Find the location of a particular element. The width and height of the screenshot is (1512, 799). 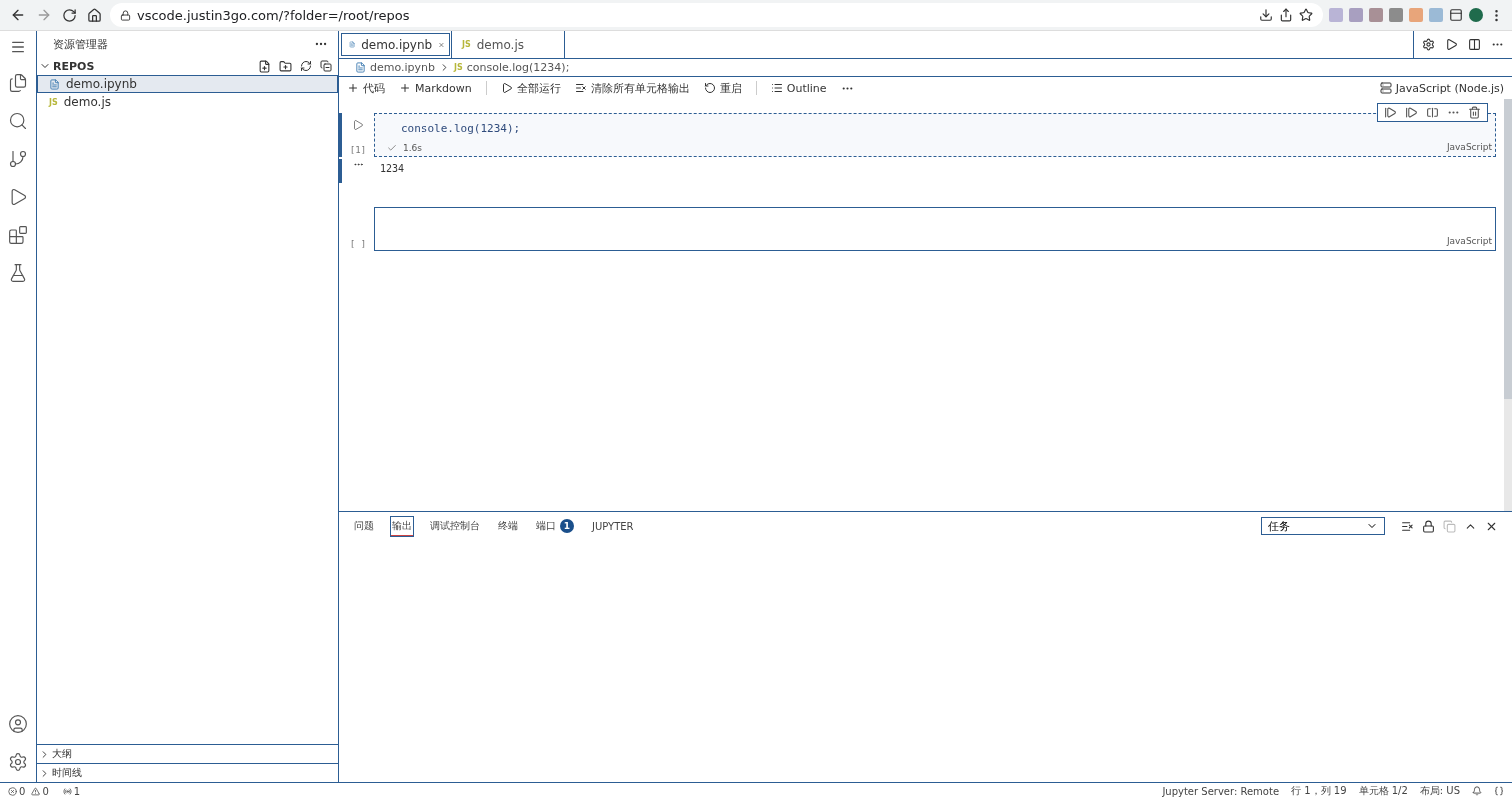

download-icon is located at coordinates (1266, 15).